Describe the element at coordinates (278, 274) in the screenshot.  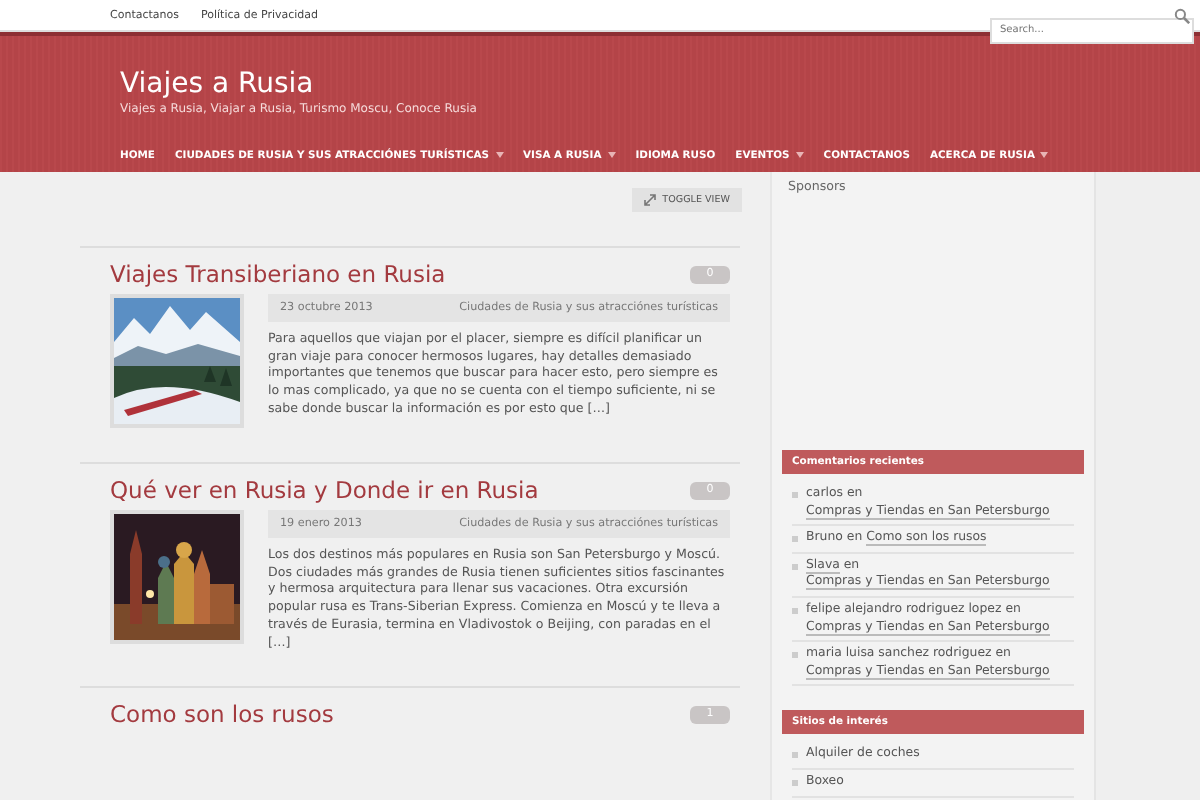
I see `post-title: Viajes Transiberiano en Rusia` at that location.